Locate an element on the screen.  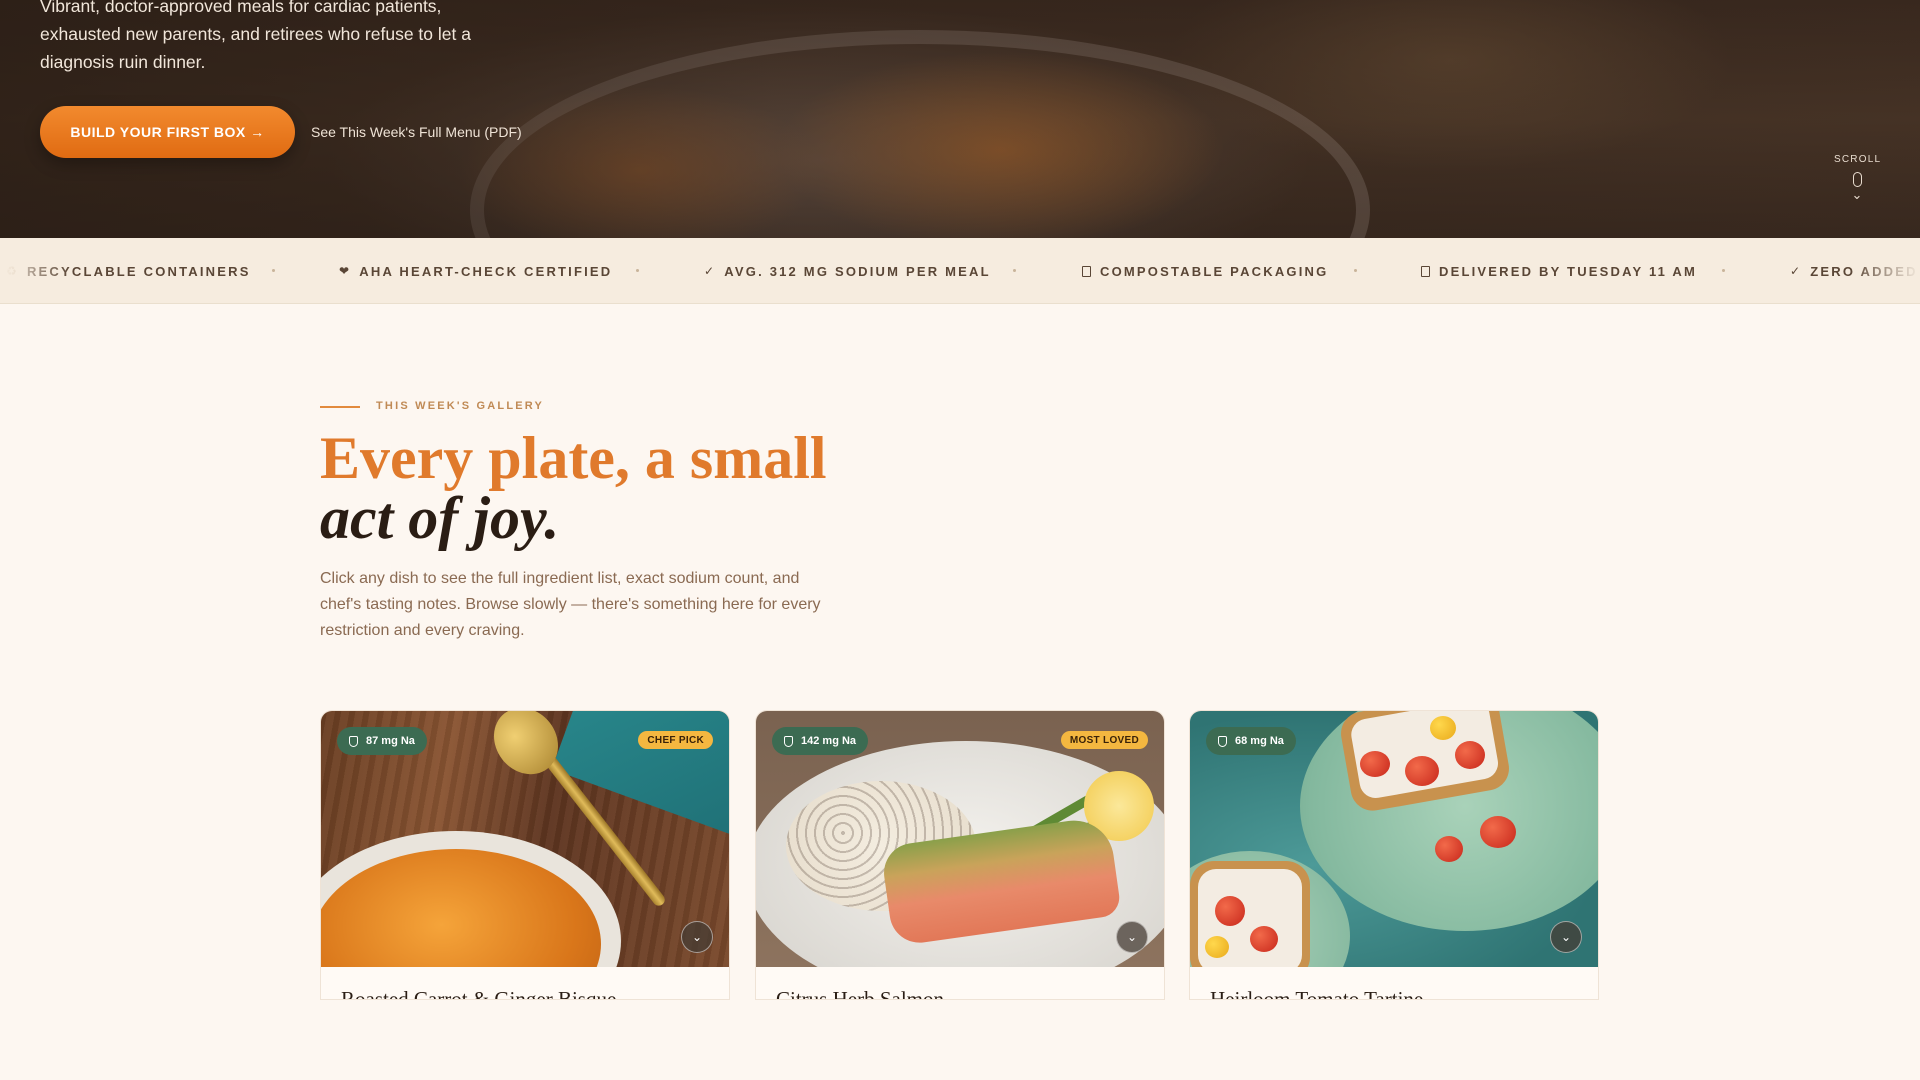
ticker-item: DELIVERED BY TUESDAY 11 AM is located at coordinates (1559, 270).